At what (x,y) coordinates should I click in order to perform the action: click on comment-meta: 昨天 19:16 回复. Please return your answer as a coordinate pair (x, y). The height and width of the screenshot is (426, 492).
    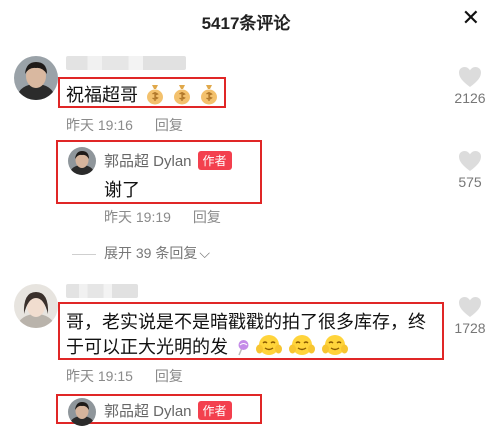
    Looking at the image, I should click on (133, 125).